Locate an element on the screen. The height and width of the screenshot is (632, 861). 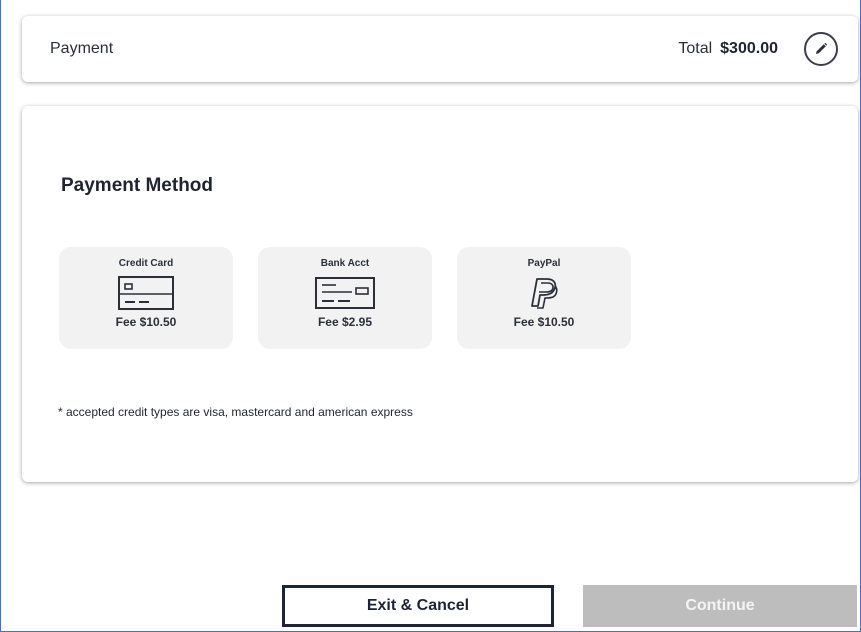
pencil-icon is located at coordinates (822, 48).